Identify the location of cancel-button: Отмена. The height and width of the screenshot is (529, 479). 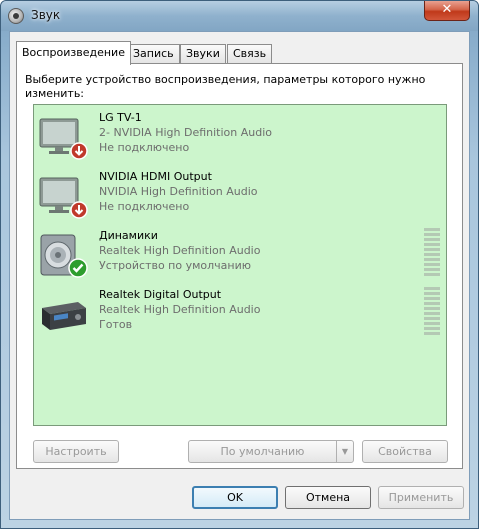
(328, 497).